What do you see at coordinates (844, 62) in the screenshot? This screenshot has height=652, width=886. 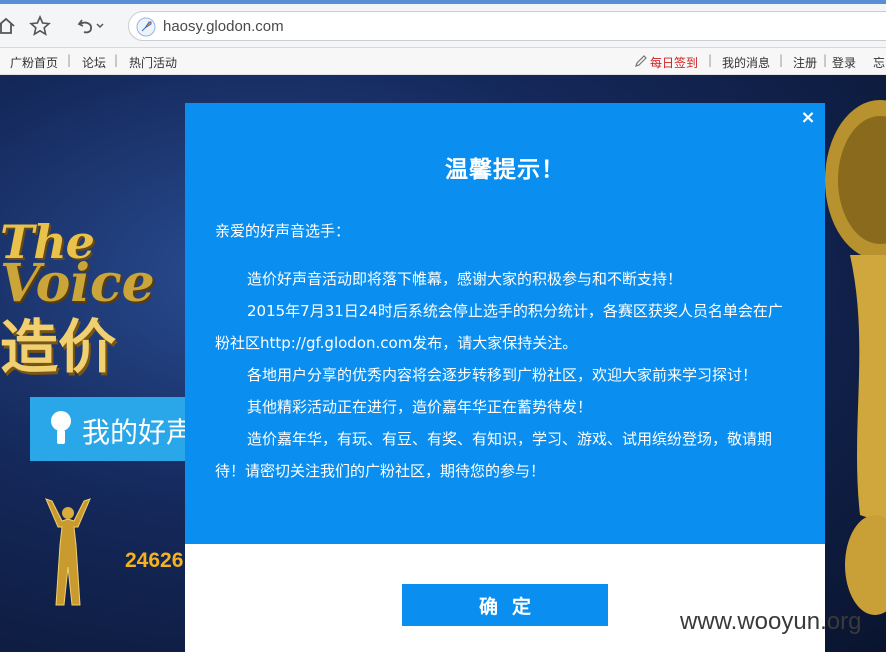 I see `login-link: 登录` at bounding box center [844, 62].